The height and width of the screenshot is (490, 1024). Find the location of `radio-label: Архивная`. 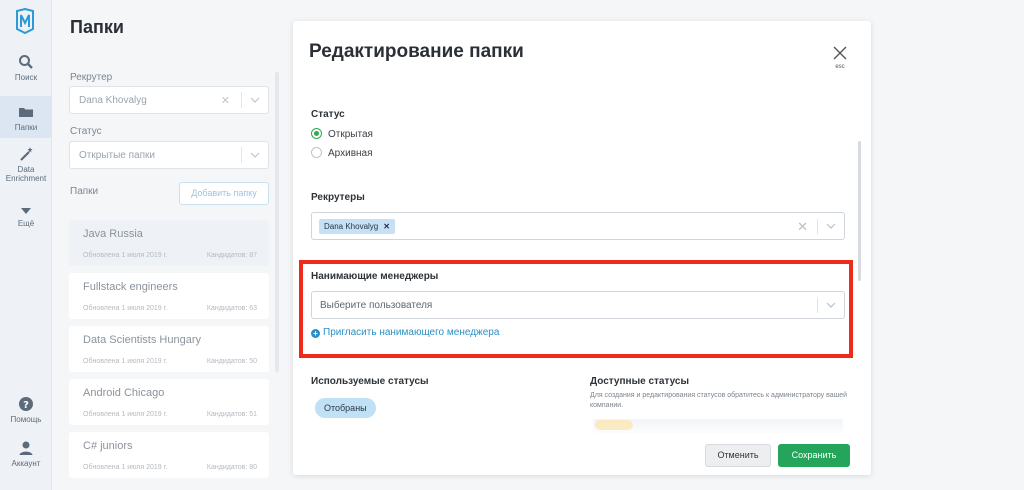

radio-label: Архивная is located at coordinates (350, 153).